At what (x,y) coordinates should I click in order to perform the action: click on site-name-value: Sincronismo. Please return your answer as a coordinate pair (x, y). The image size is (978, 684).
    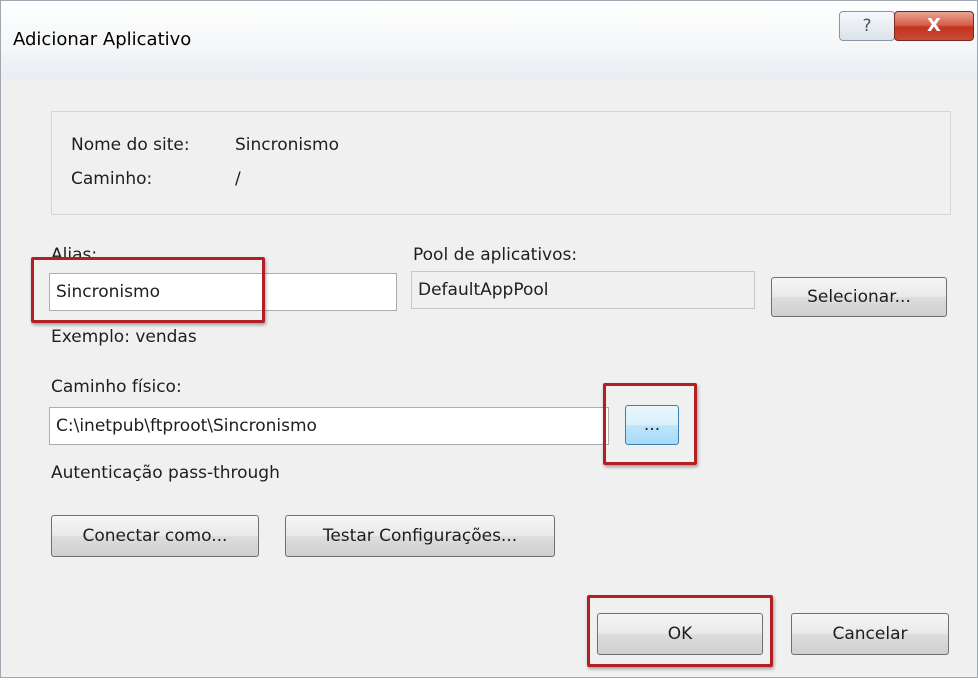
    Looking at the image, I should click on (287, 145).